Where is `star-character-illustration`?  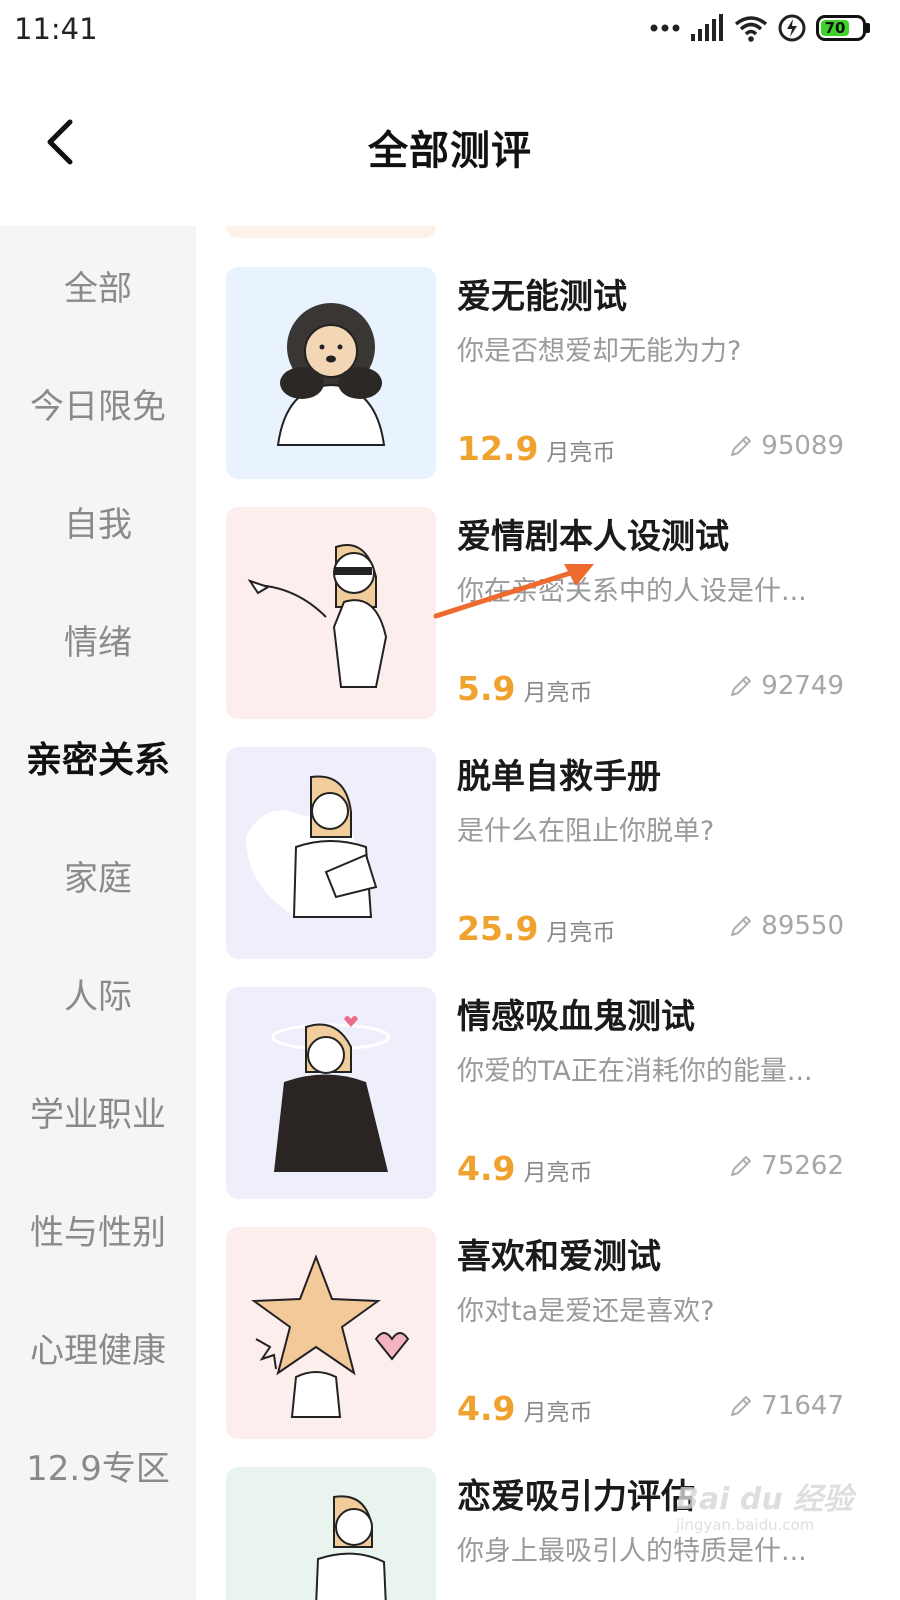
star-character-illustration is located at coordinates (331, 1333).